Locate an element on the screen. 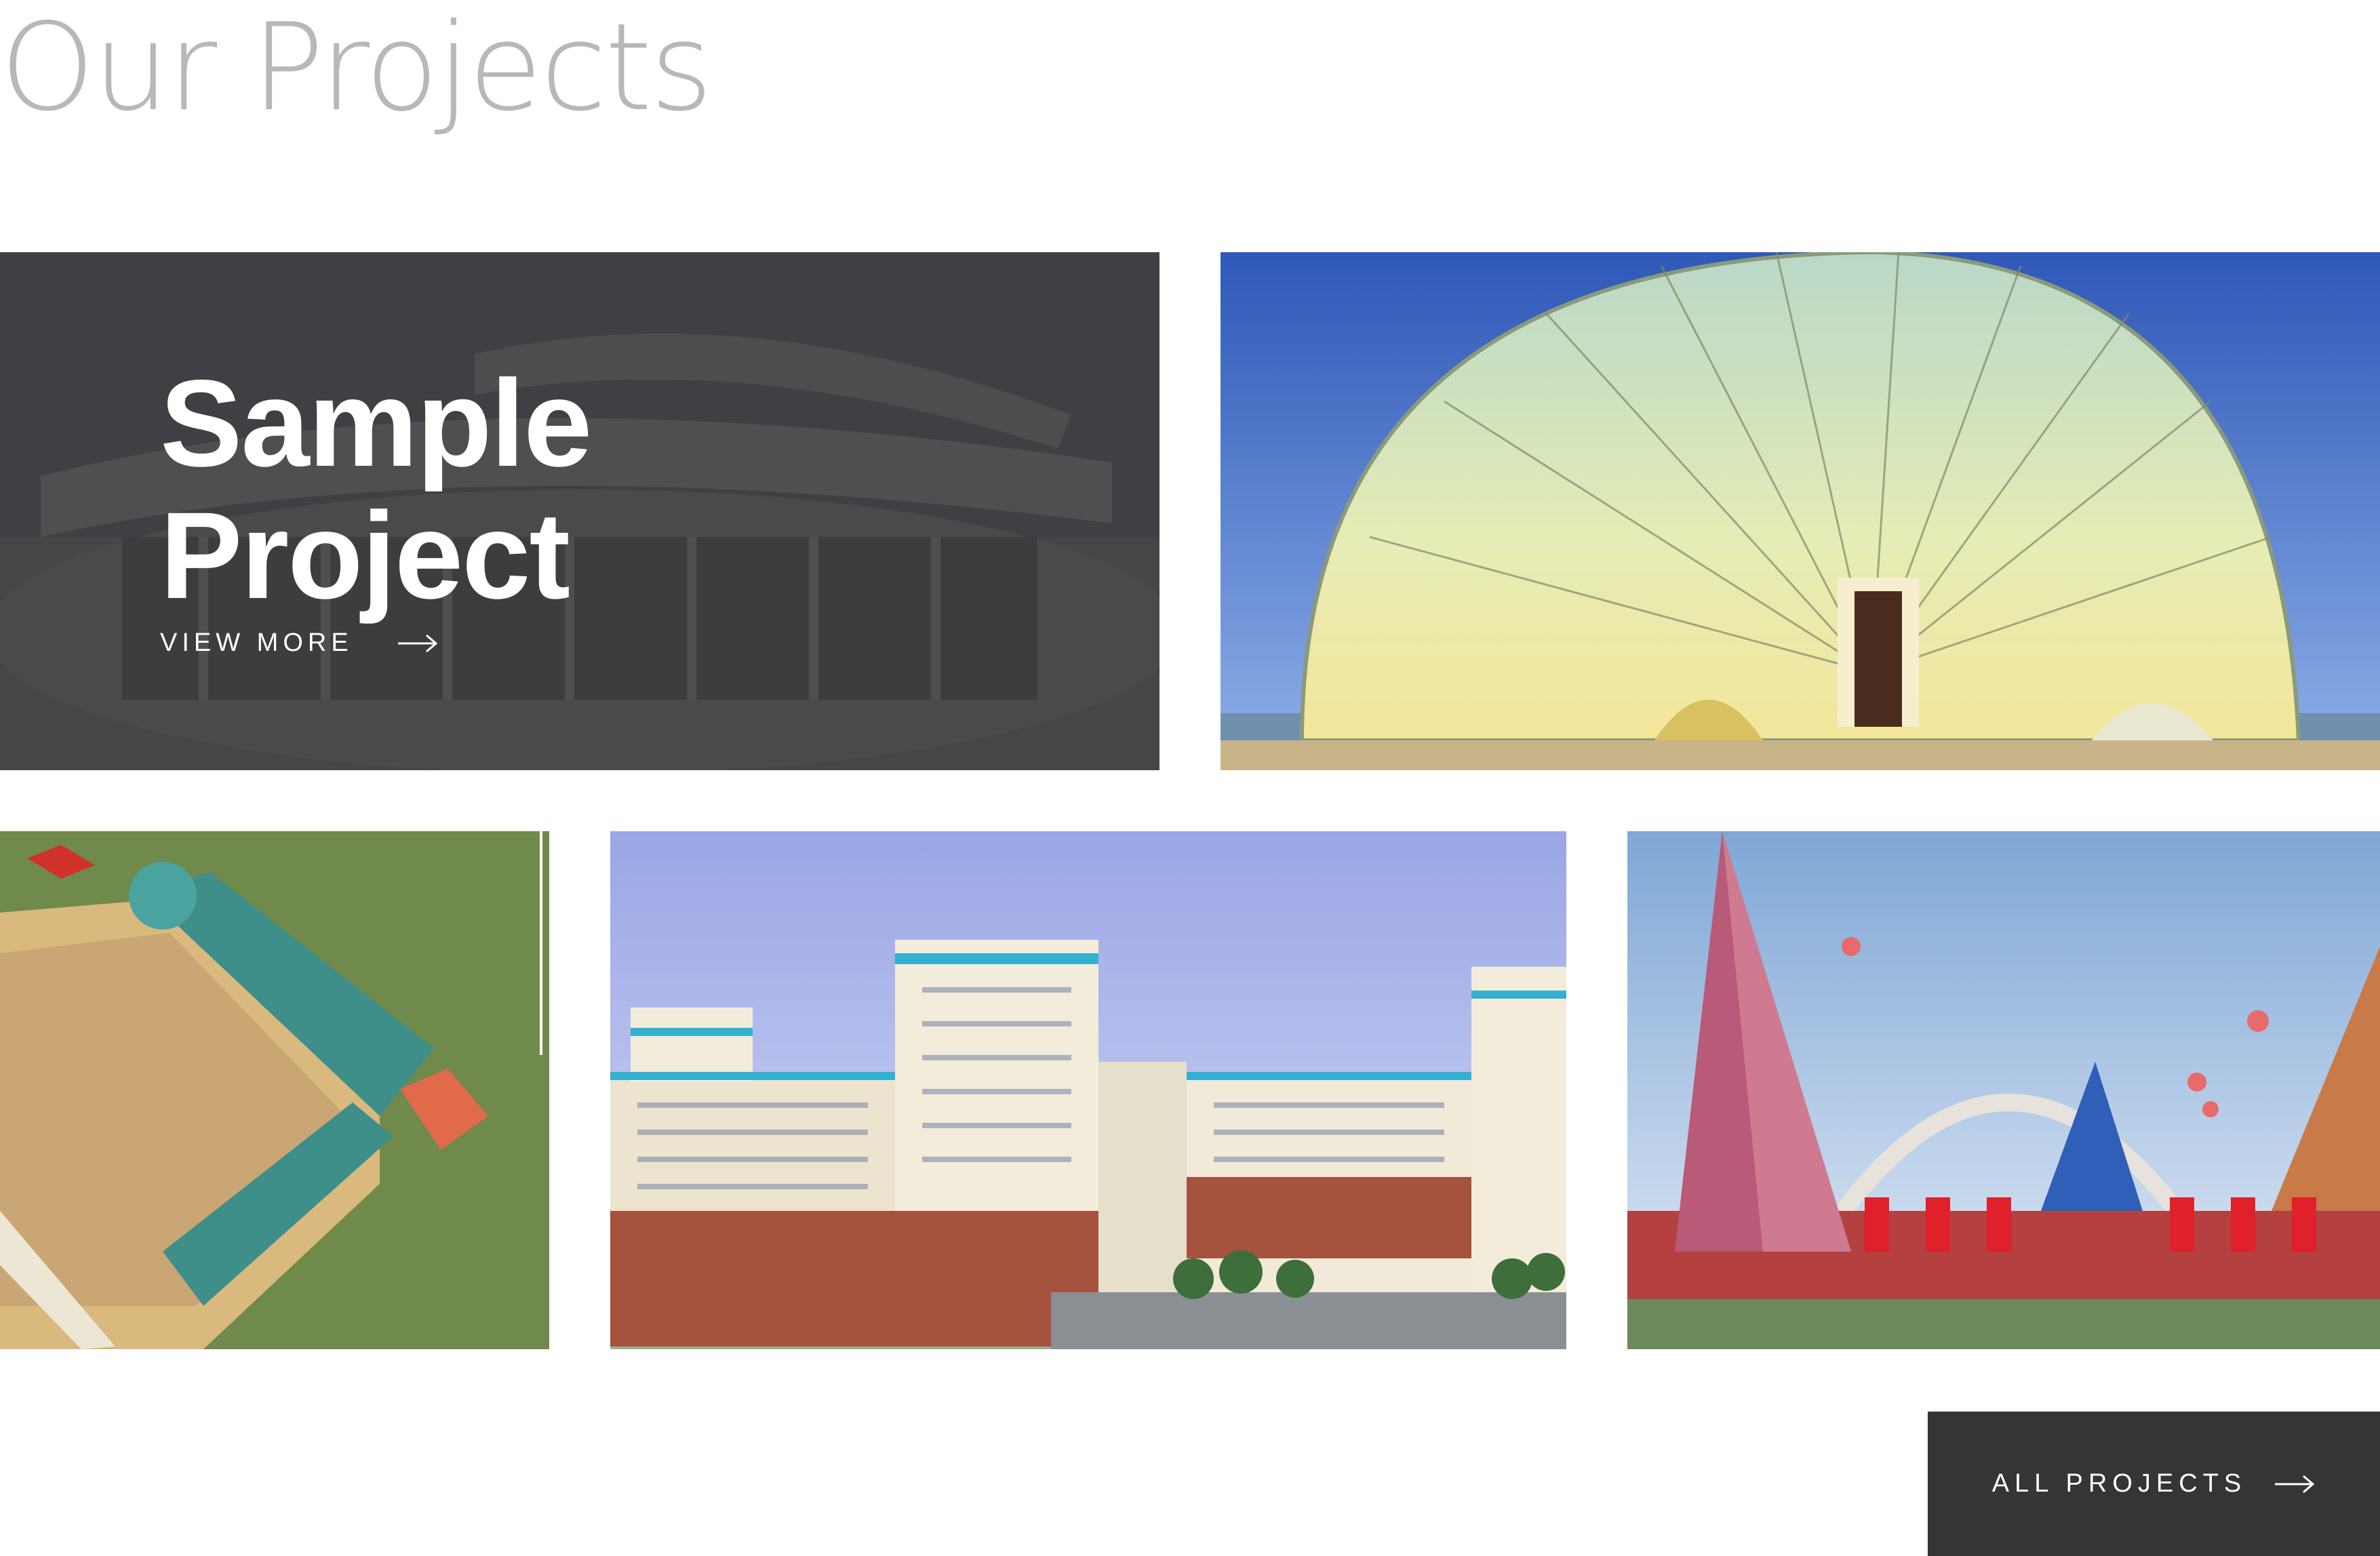  sports-complex-image is located at coordinates (274, 1090).